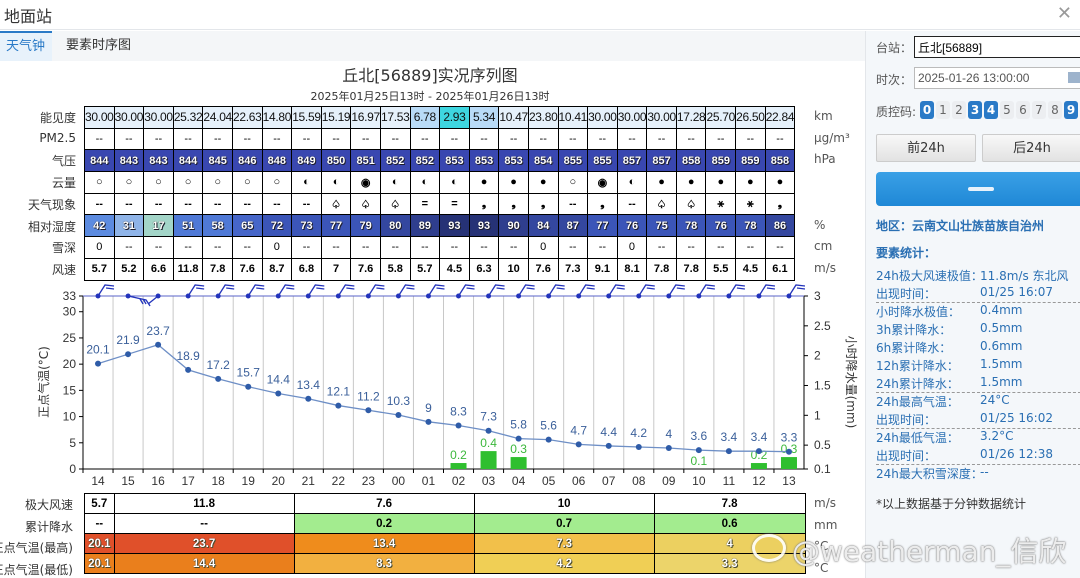  I want to click on close-icon: ✕, so click(1064, 13).